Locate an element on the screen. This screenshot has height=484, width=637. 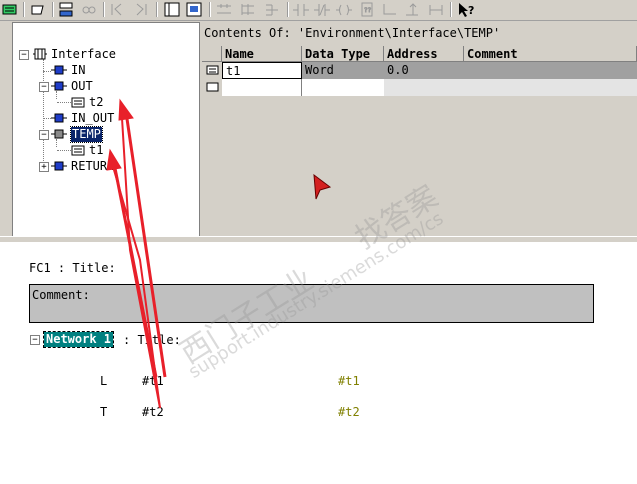
annotation-arrows is located at coordinates (136, 253).